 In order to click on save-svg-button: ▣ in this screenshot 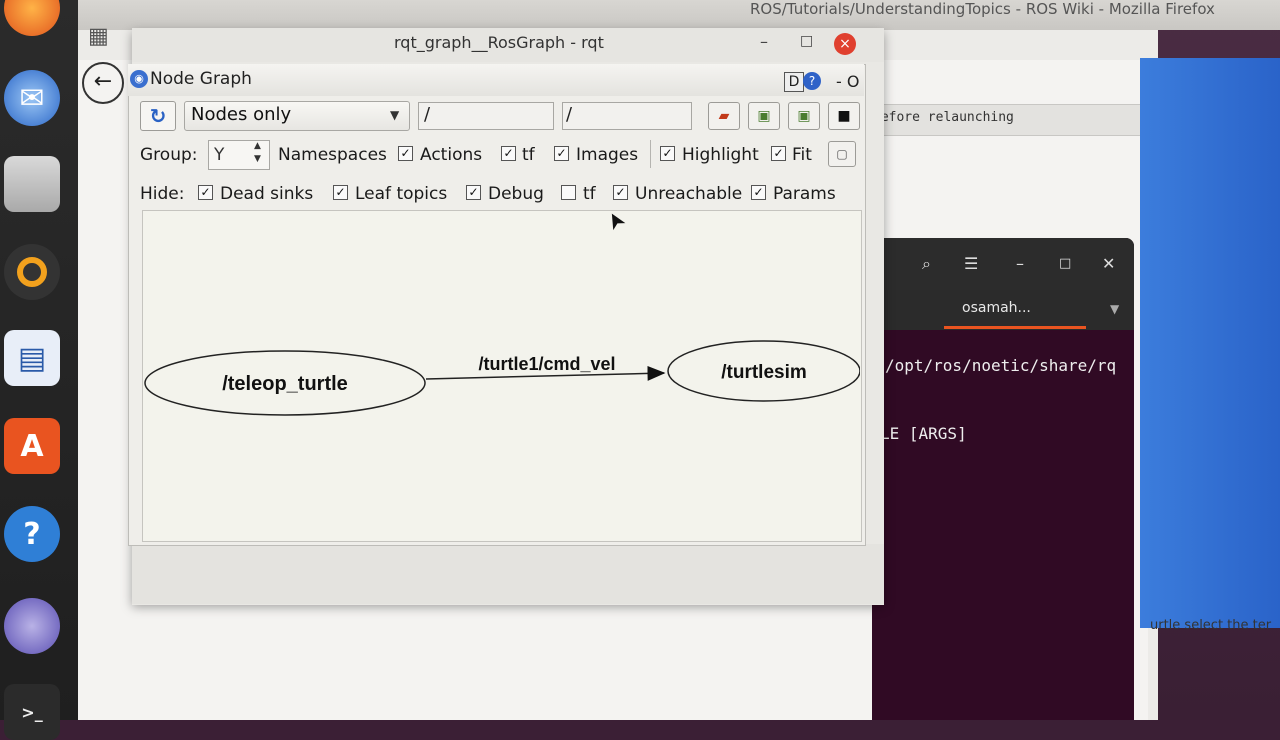, I will do `click(804, 116)`.